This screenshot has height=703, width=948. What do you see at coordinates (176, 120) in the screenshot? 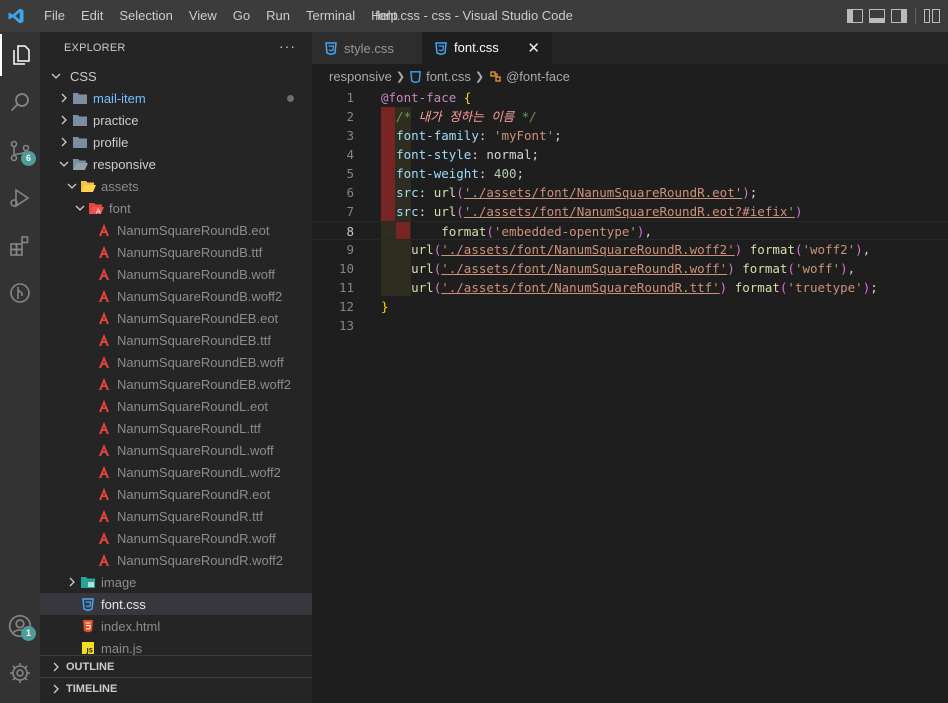
I see `tree-folder: practice` at bounding box center [176, 120].